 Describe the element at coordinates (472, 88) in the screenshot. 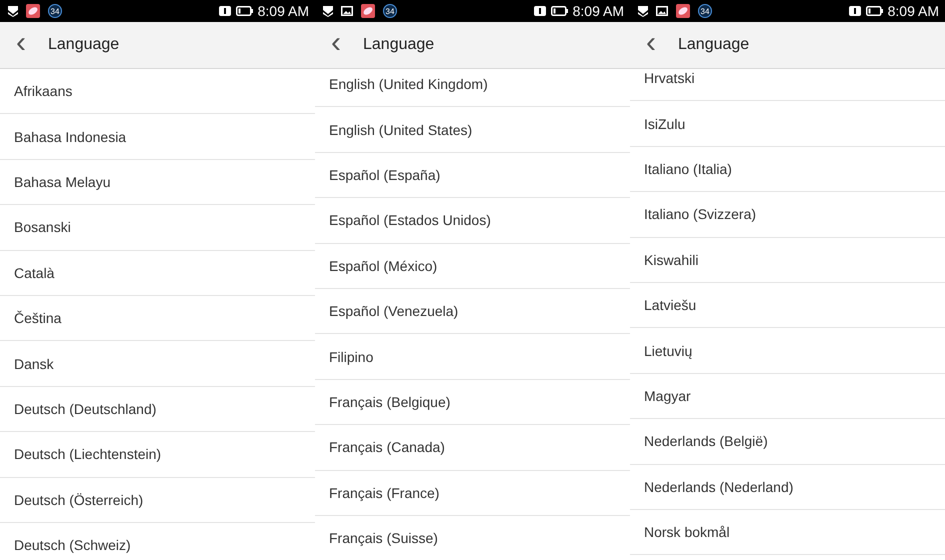

I see `language-item: English (United Kingdom)` at that location.